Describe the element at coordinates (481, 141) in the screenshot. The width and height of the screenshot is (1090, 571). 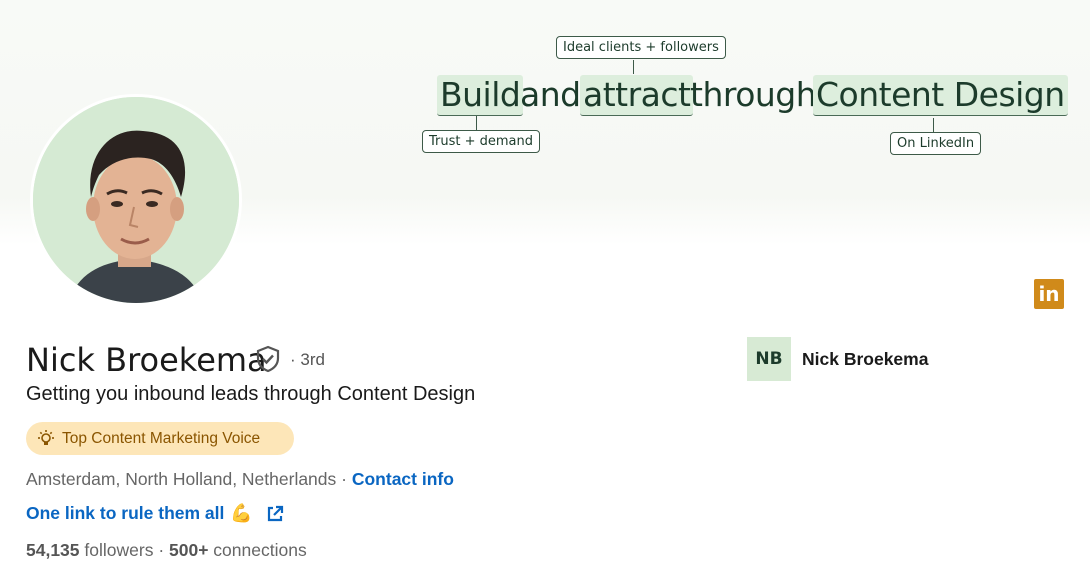
I see `banner-tag-left: Trust + demand` at that location.